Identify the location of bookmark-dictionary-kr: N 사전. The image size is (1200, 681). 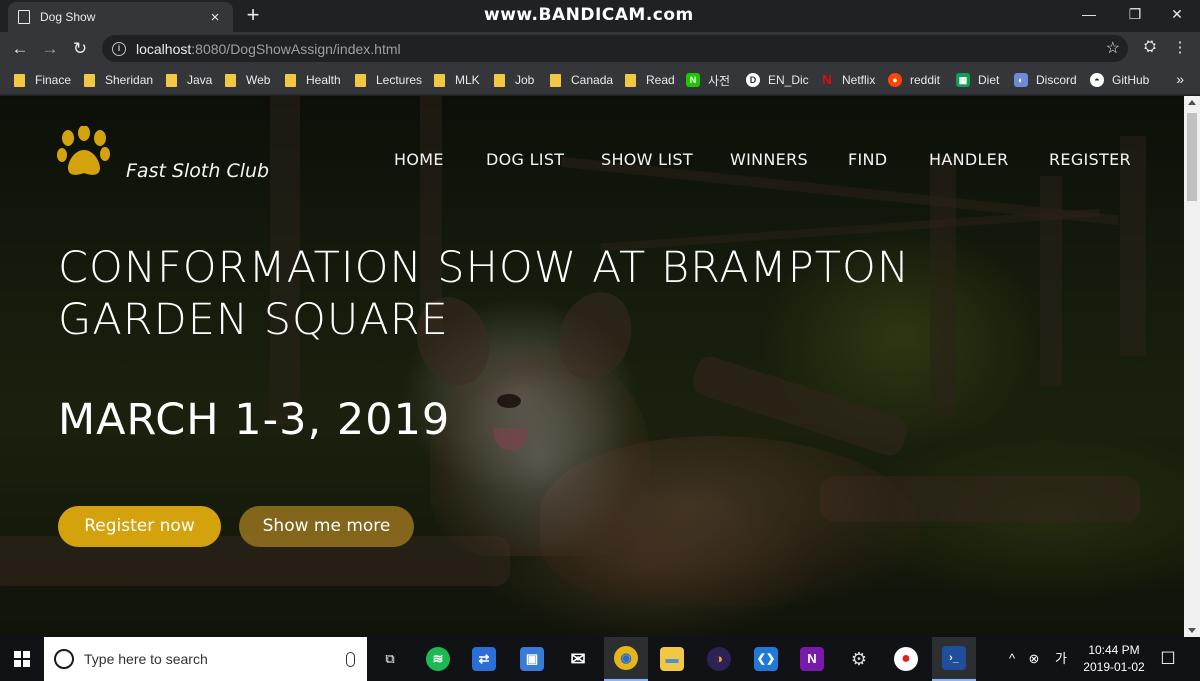
(708, 80).